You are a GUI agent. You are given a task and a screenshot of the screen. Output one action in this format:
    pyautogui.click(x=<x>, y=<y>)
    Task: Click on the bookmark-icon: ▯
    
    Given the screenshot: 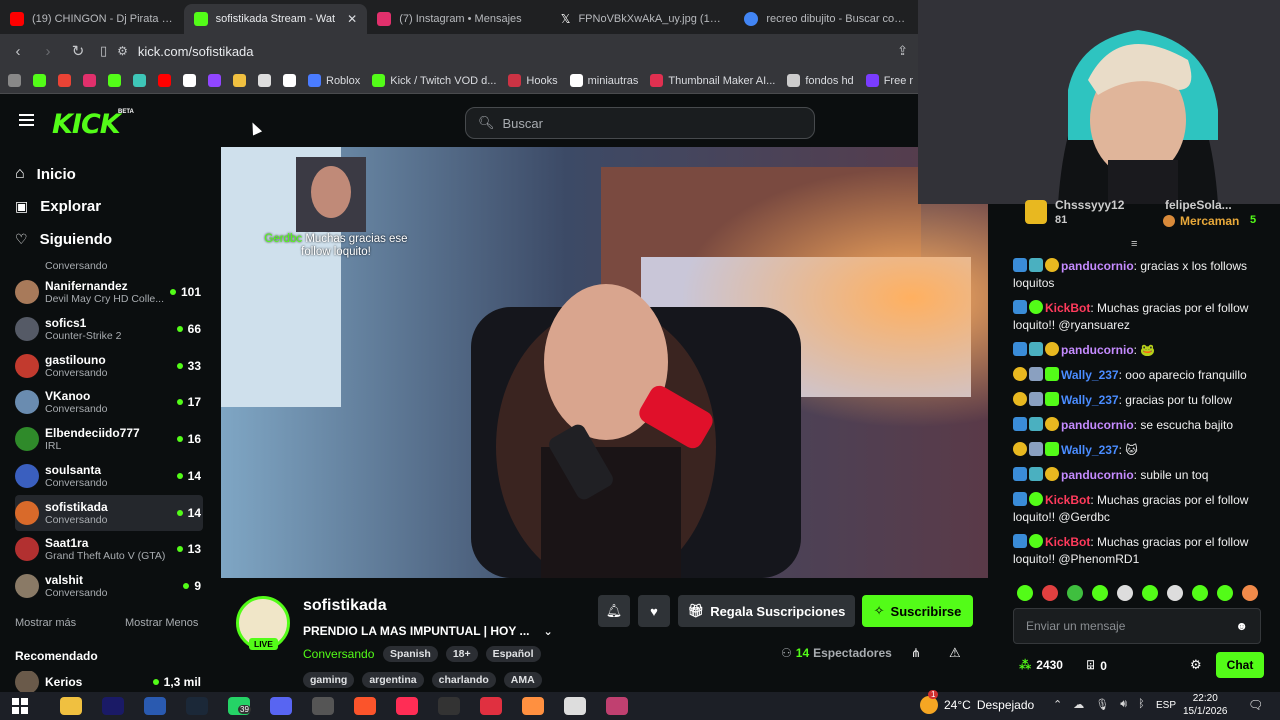 What is the action you would take?
    pyautogui.click(x=103, y=51)
    